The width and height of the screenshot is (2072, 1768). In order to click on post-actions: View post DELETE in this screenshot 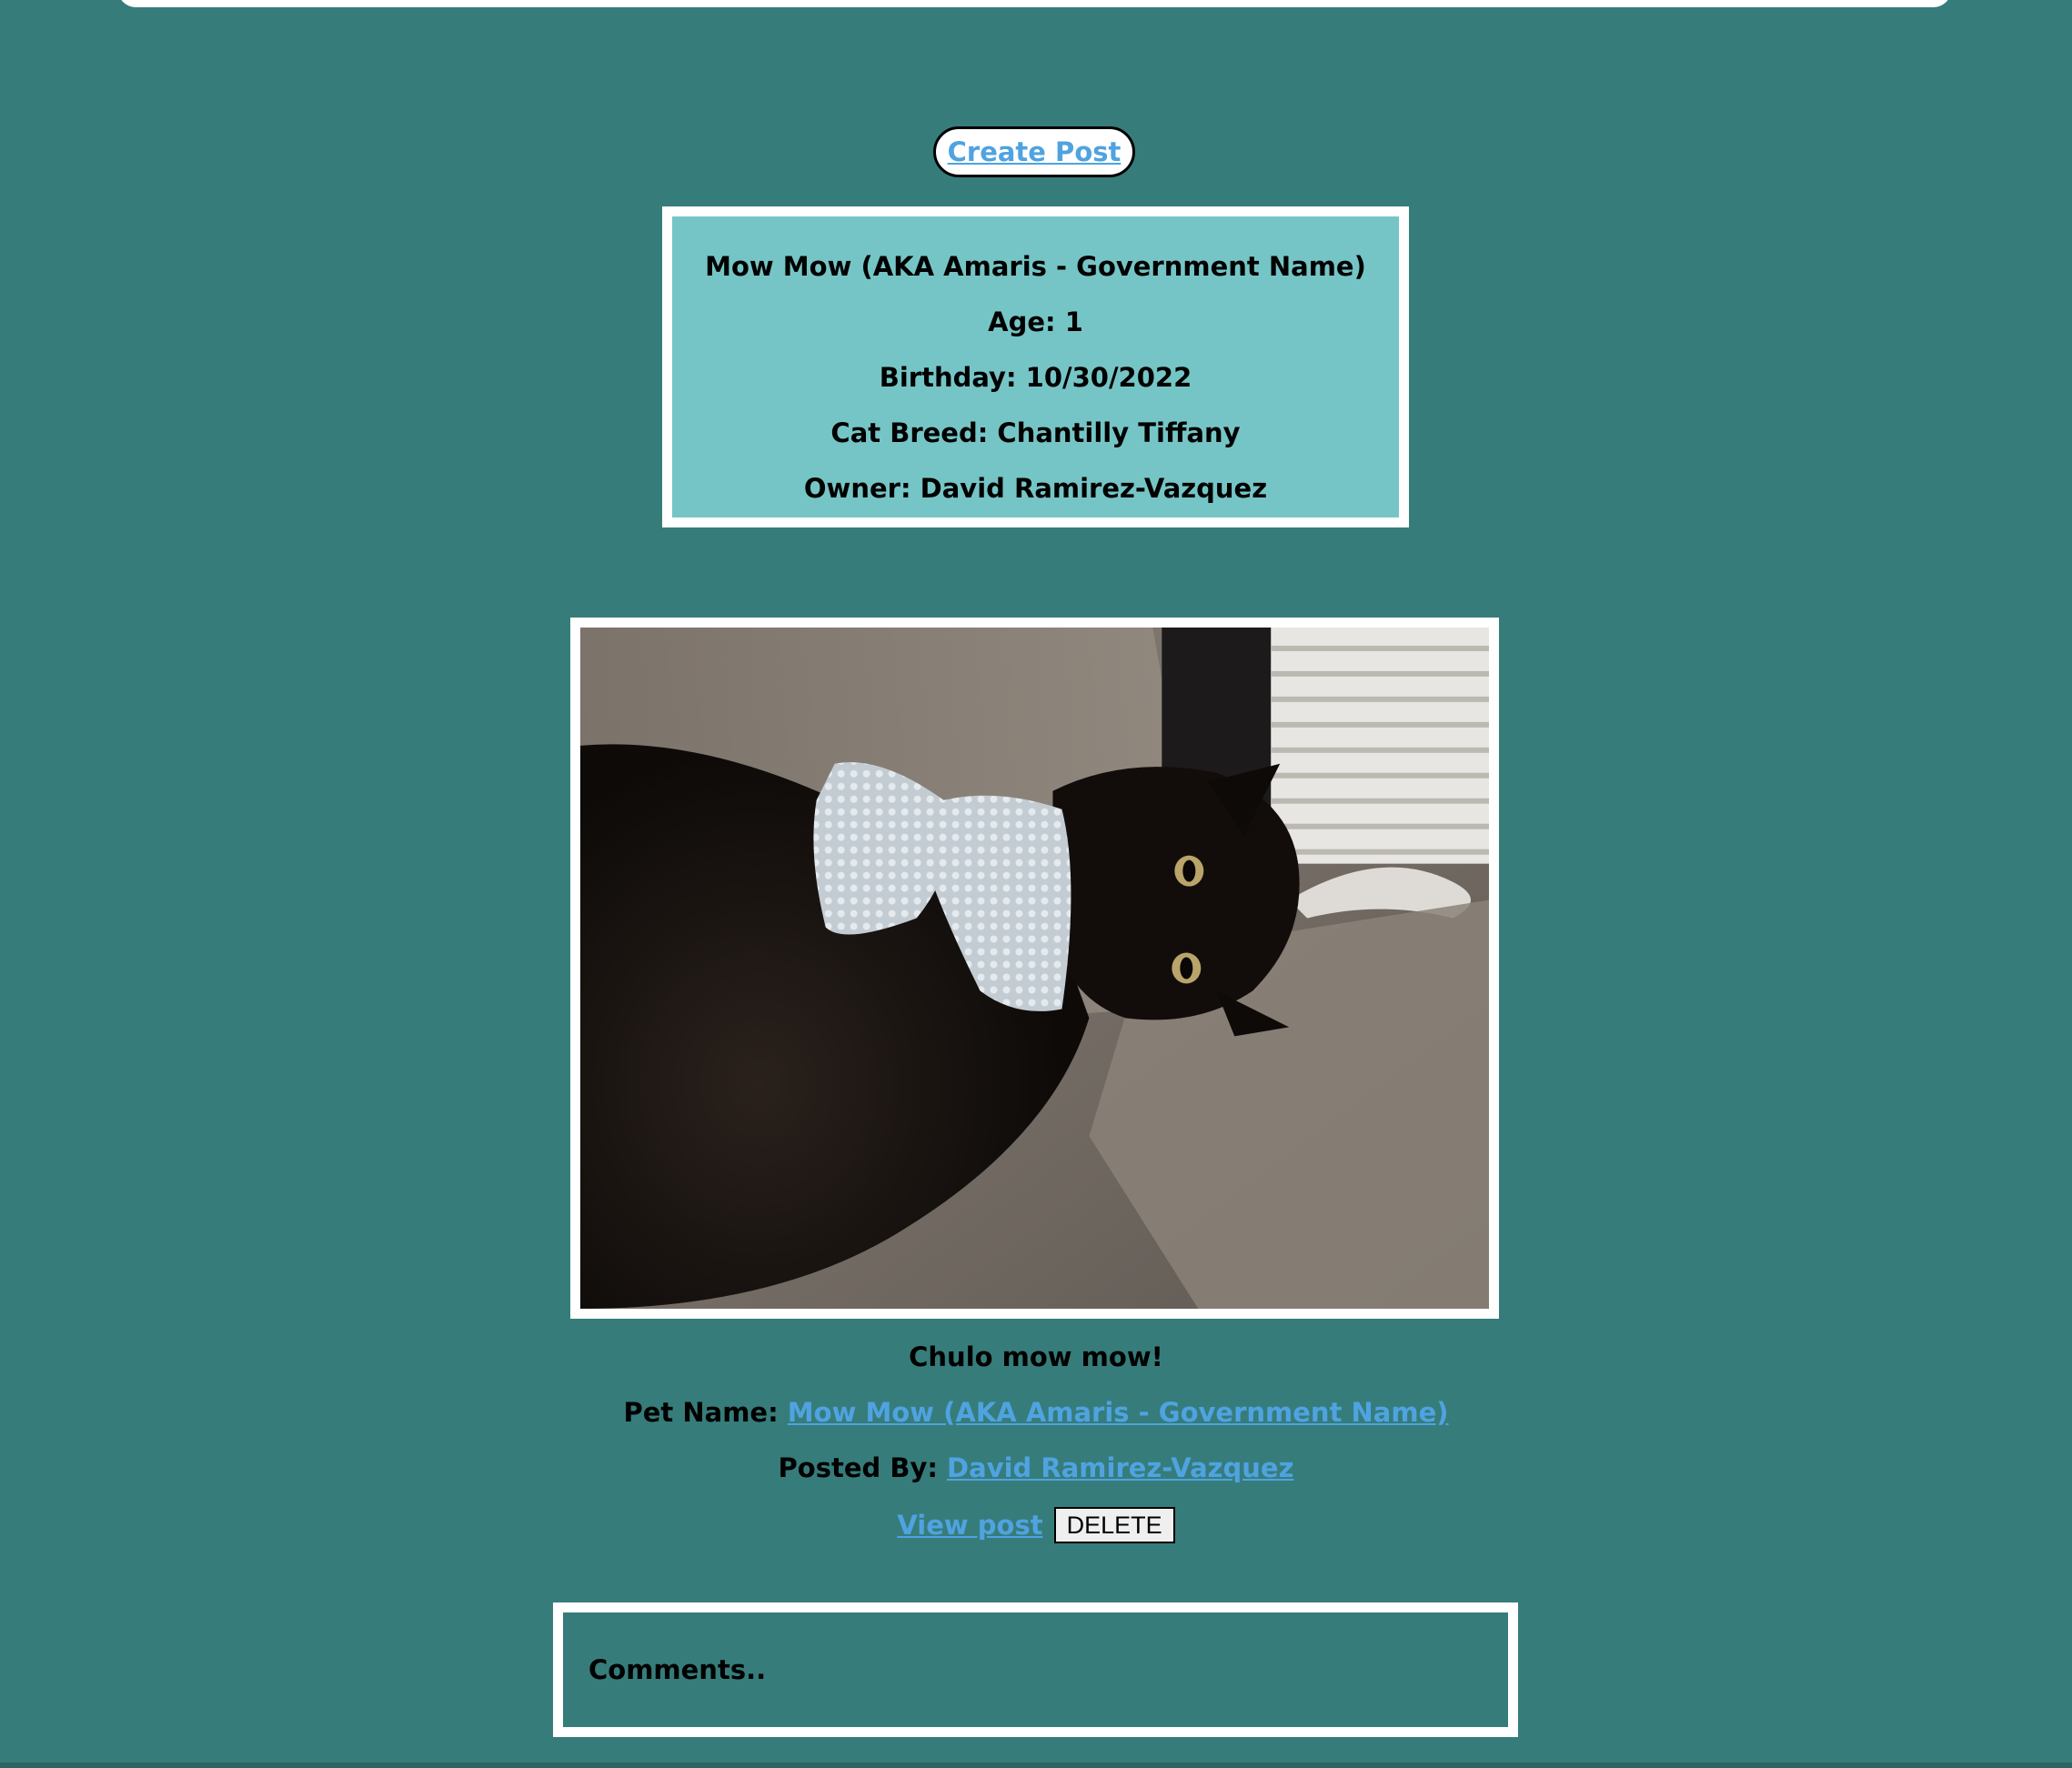, I will do `click(1036, 1525)`.